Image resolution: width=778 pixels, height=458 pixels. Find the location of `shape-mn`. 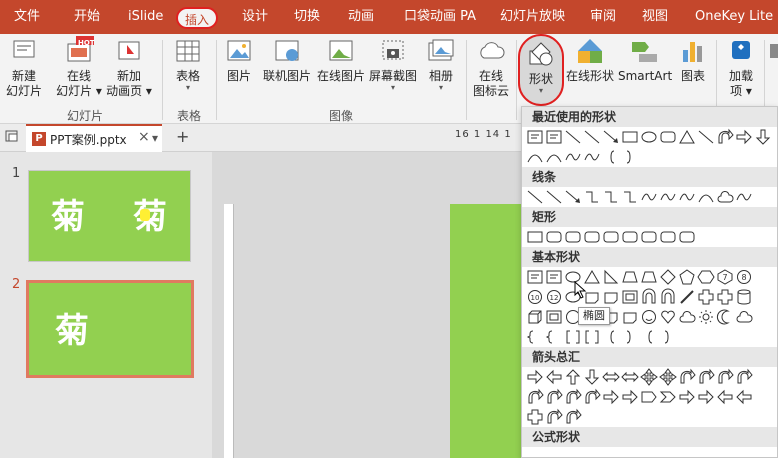

shape-mn is located at coordinates (725, 317).